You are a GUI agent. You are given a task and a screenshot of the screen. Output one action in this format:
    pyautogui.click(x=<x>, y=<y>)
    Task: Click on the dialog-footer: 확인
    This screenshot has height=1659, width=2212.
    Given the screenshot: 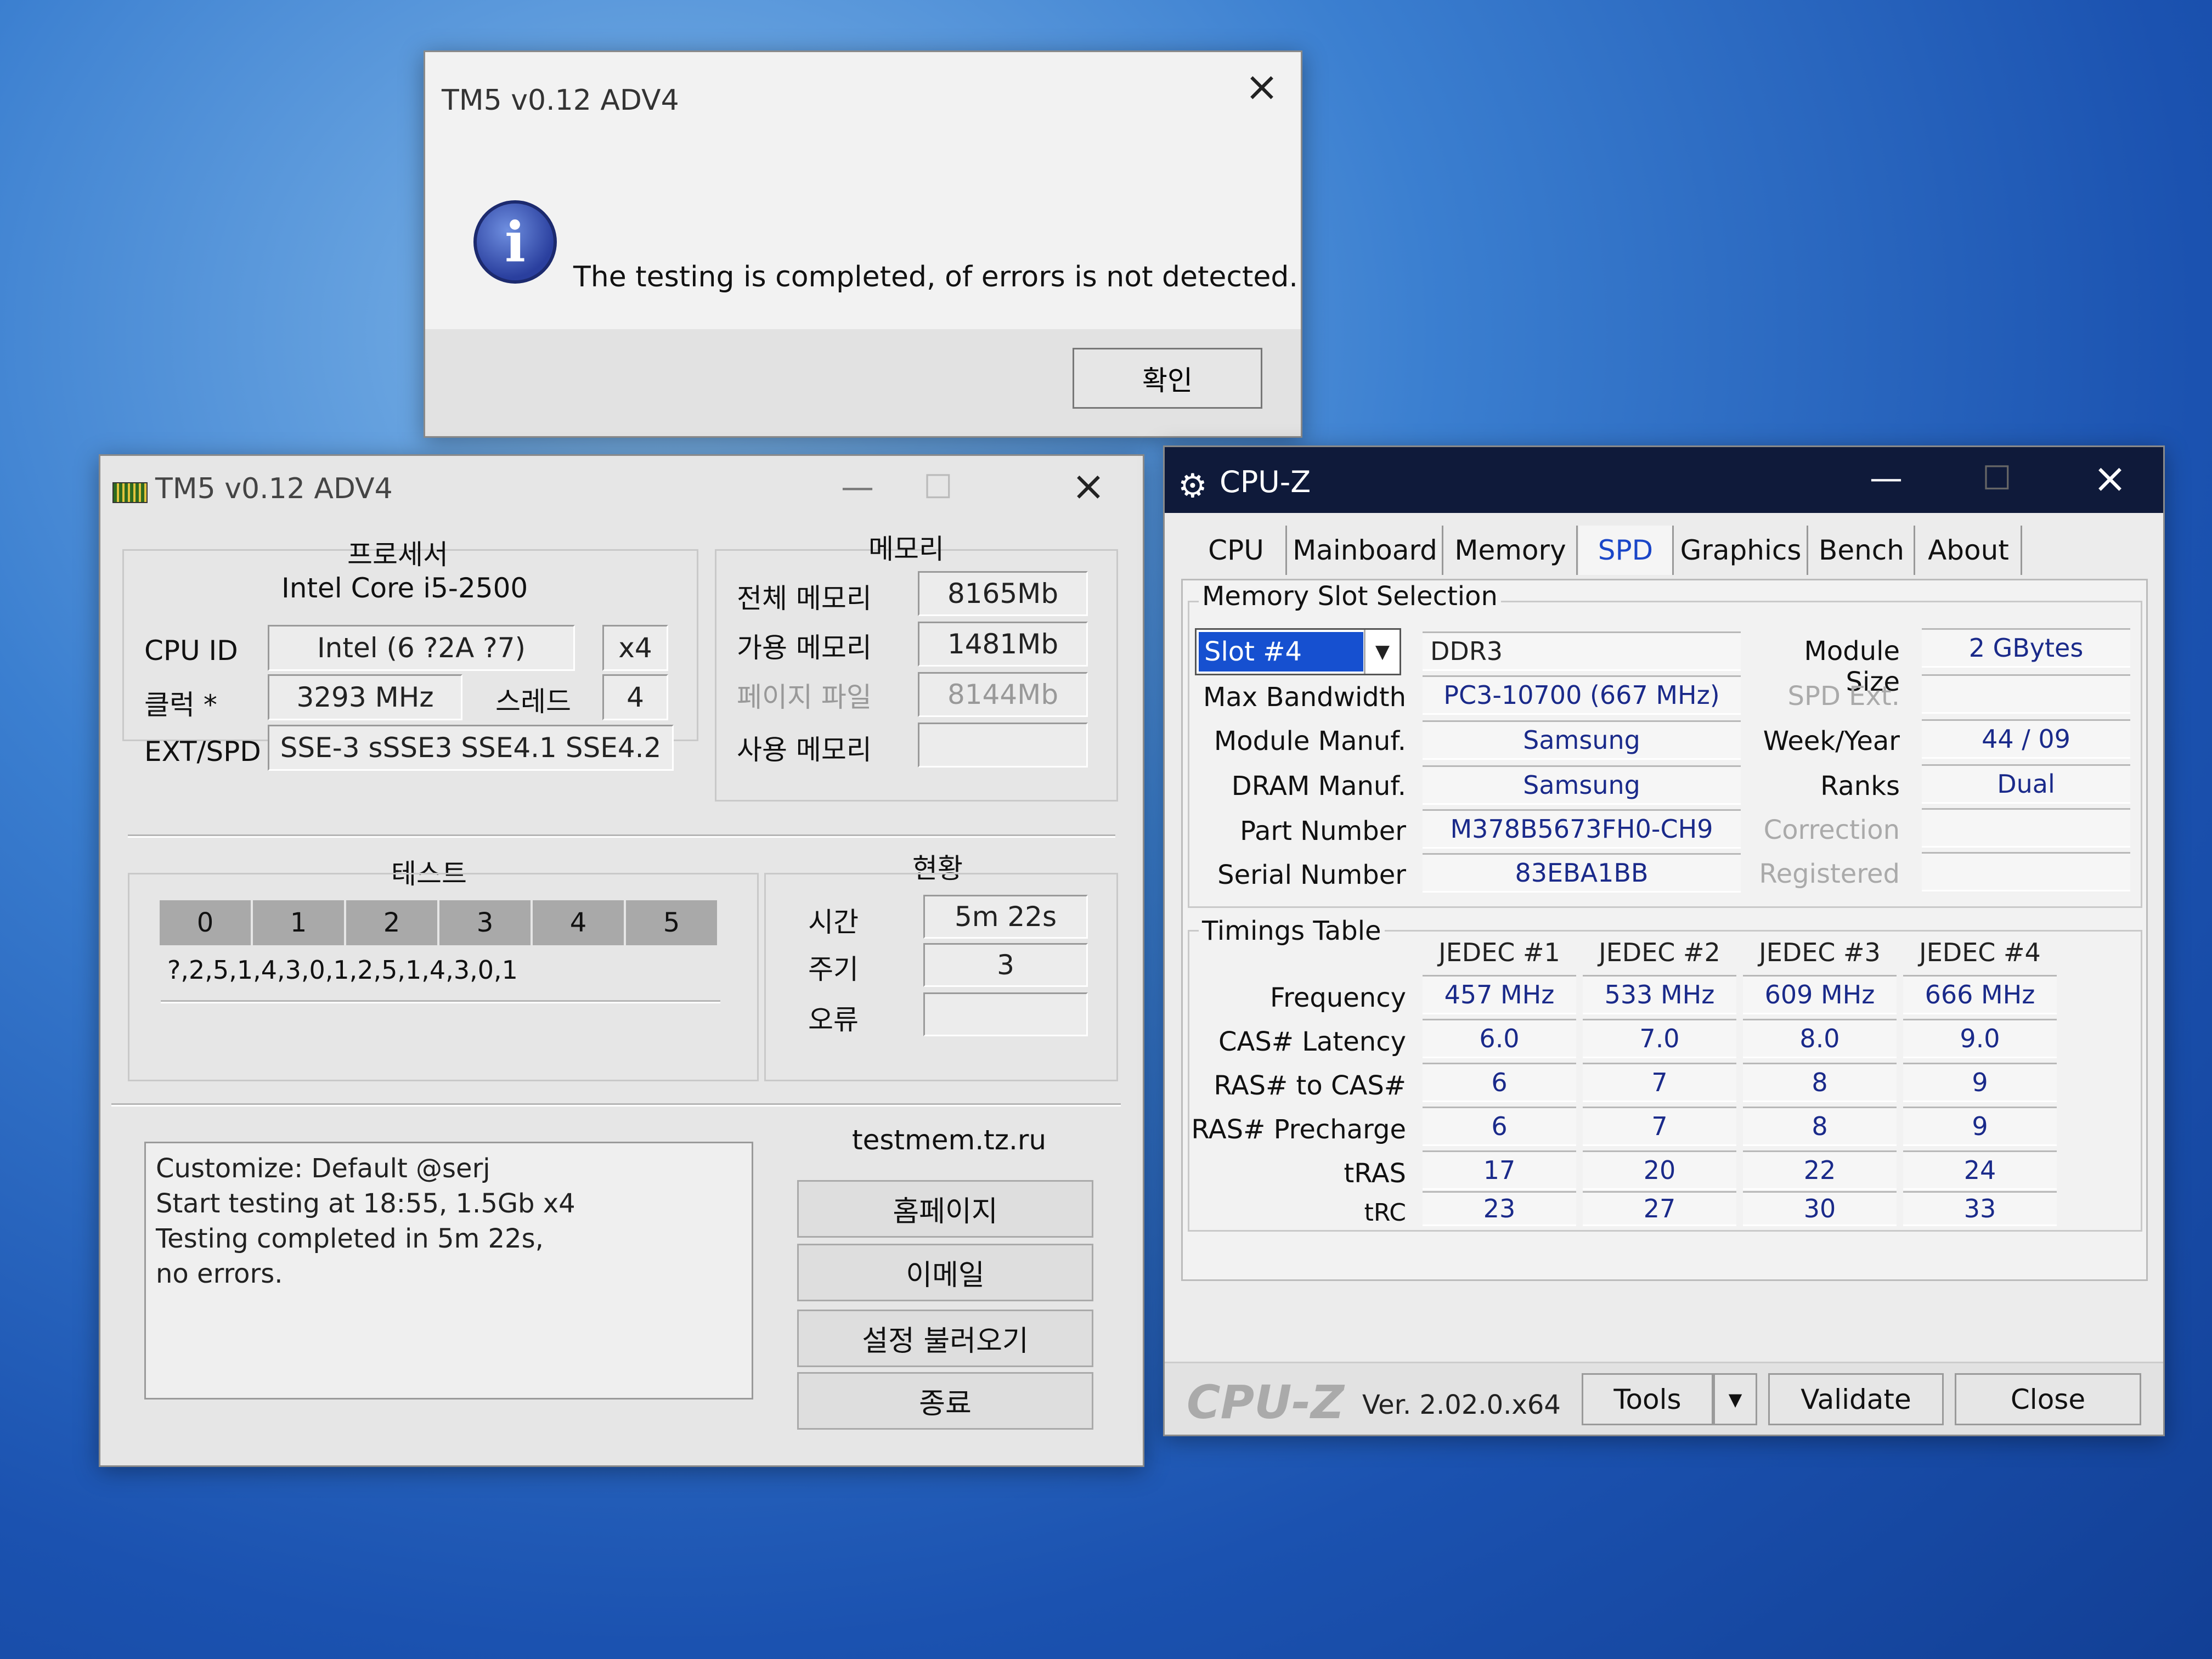 What is the action you would take?
    pyautogui.click(x=863, y=382)
    